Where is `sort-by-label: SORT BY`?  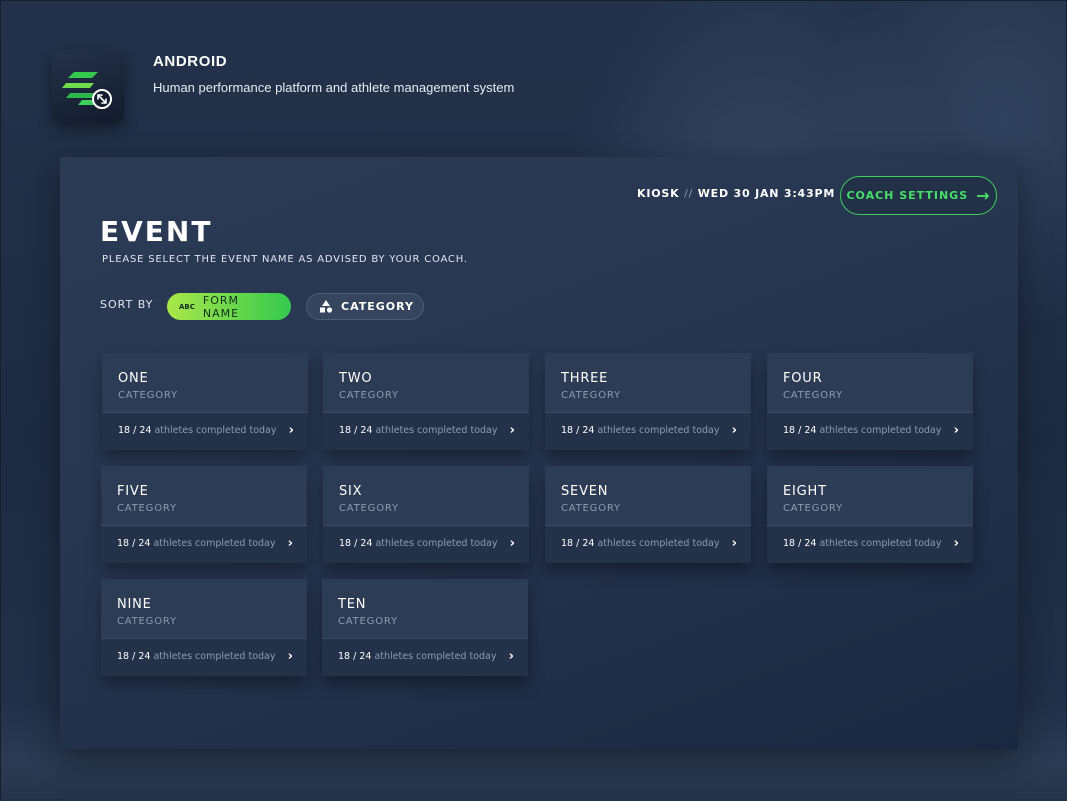 sort-by-label: SORT BY is located at coordinates (127, 304).